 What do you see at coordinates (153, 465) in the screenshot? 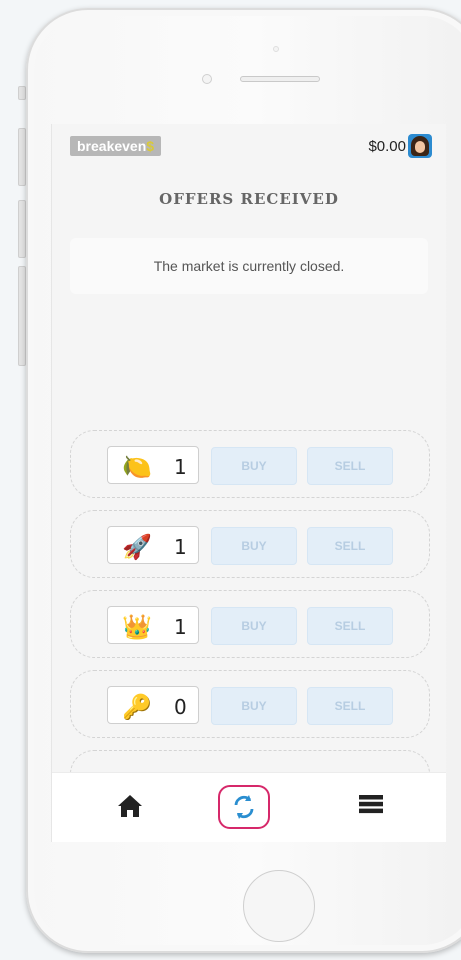
I see `quantity-box: 🍋 1` at bounding box center [153, 465].